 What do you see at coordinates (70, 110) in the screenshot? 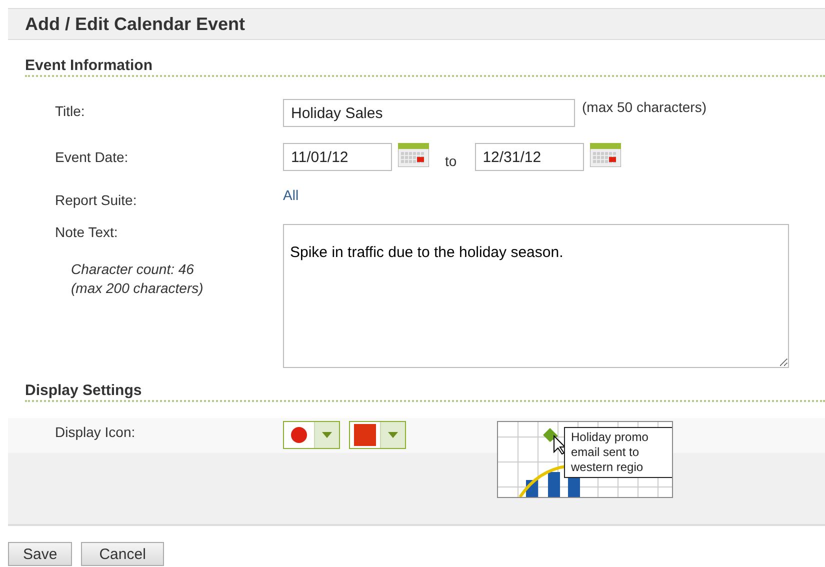
I see `field-label: Title:` at bounding box center [70, 110].